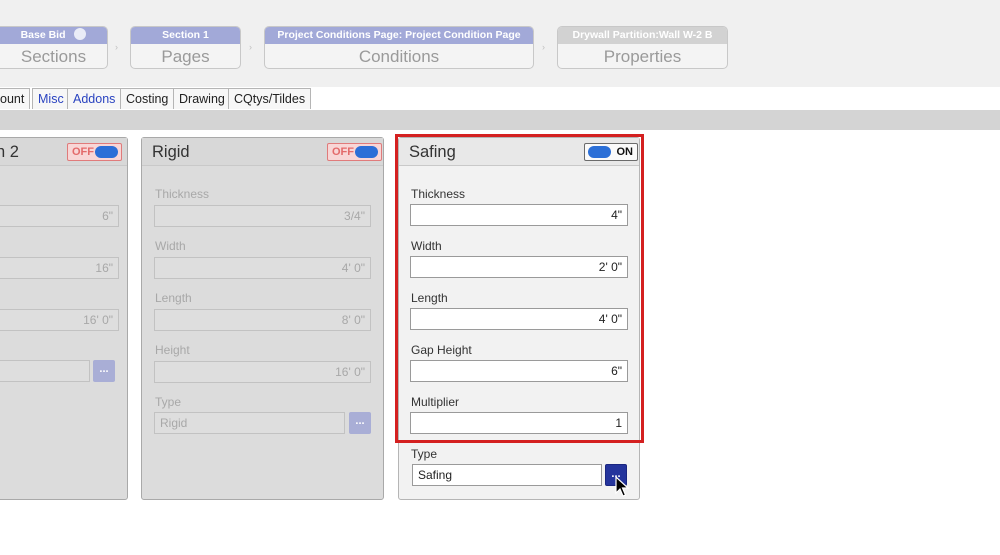  I want to click on length-field: 8' 0", so click(262, 320).